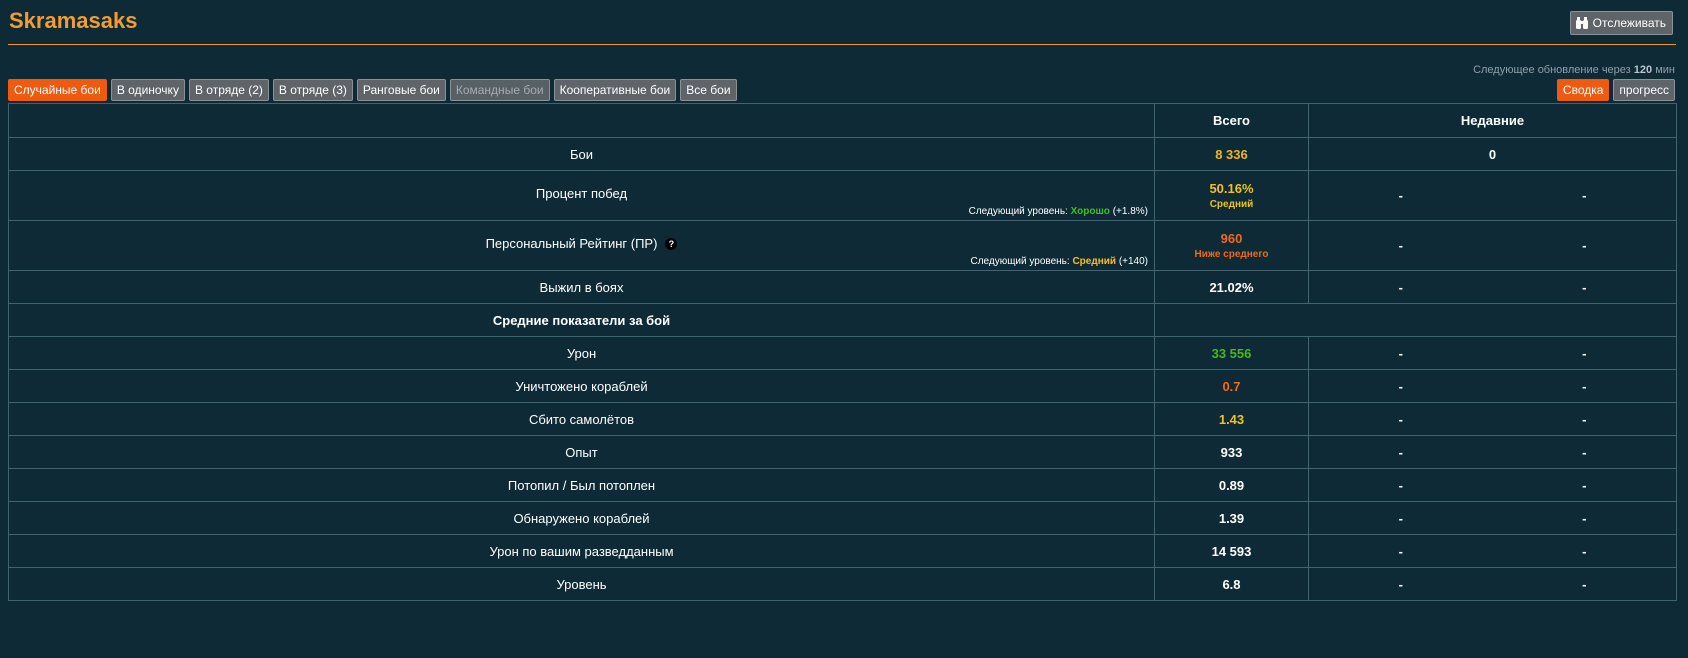 This screenshot has height=658, width=1688. Describe the element at coordinates (1090, 211) in the screenshot. I see `winrate-next-level-name: Хорошо` at that location.